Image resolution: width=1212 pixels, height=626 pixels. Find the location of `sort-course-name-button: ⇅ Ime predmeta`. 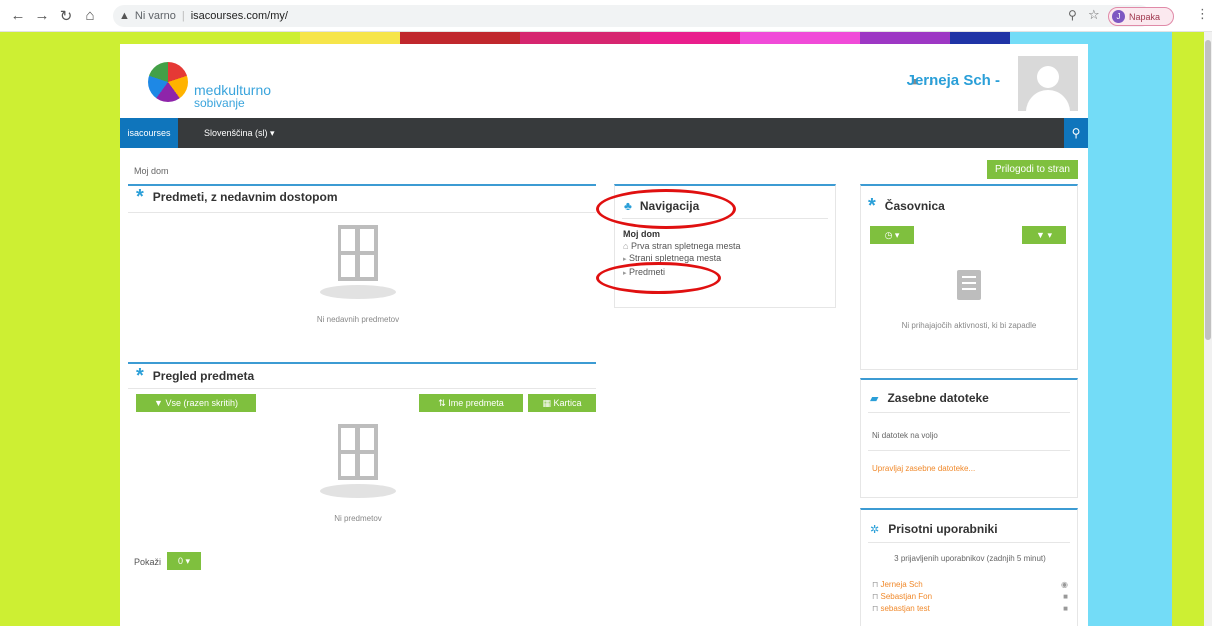

sort-course-name-button: ⇅ Ime predmeta is located at coordinates (471, 403).